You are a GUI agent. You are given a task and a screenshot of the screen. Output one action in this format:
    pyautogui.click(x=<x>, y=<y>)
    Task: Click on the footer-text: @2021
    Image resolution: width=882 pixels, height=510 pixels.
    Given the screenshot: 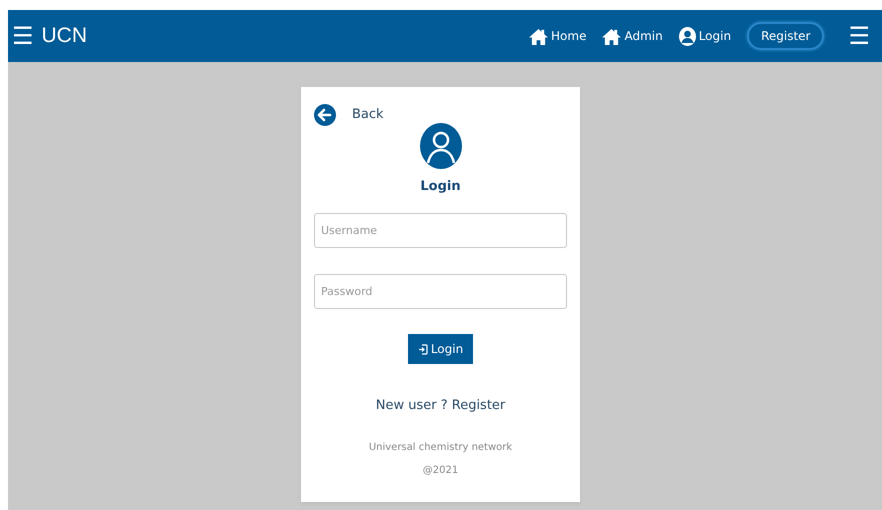 What is the action you would take?
    pyautogui.click(x=440, y=471)
    